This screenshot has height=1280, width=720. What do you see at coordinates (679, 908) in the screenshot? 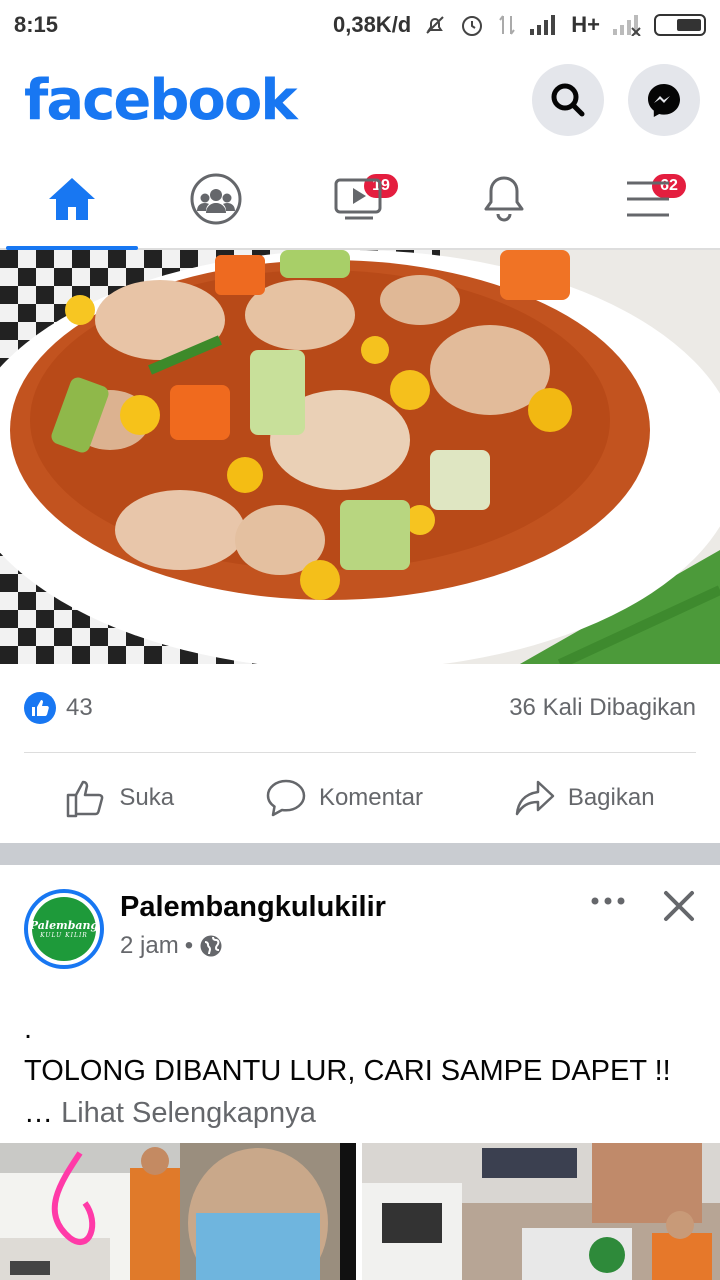
I see `close-icon` at bounding box center [679, 908].